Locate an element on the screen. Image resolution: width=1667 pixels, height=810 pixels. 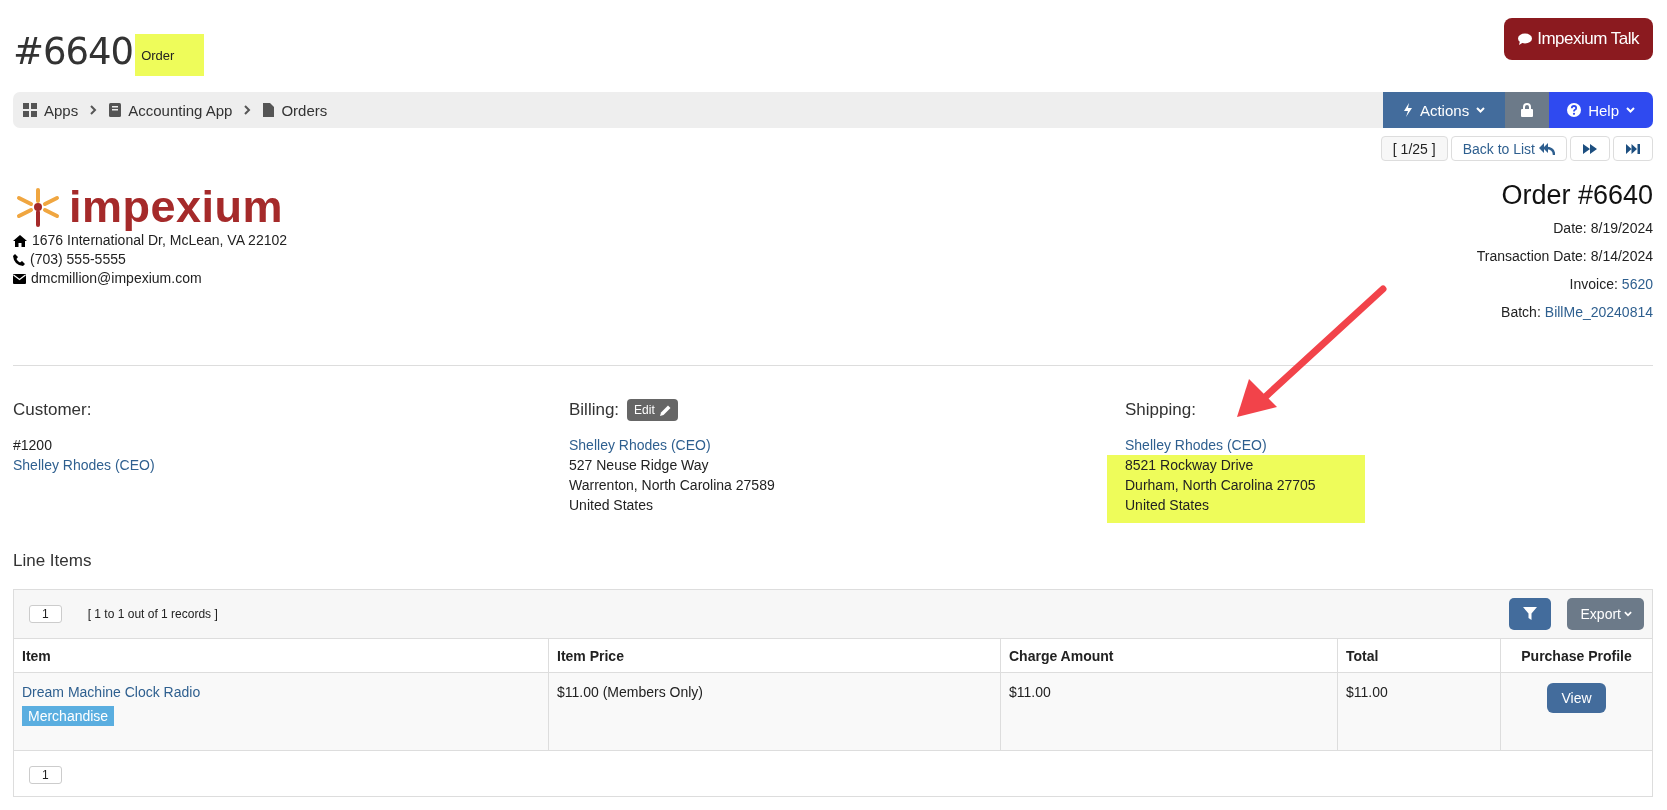
filter-button is located at coordinates (1529, 614).